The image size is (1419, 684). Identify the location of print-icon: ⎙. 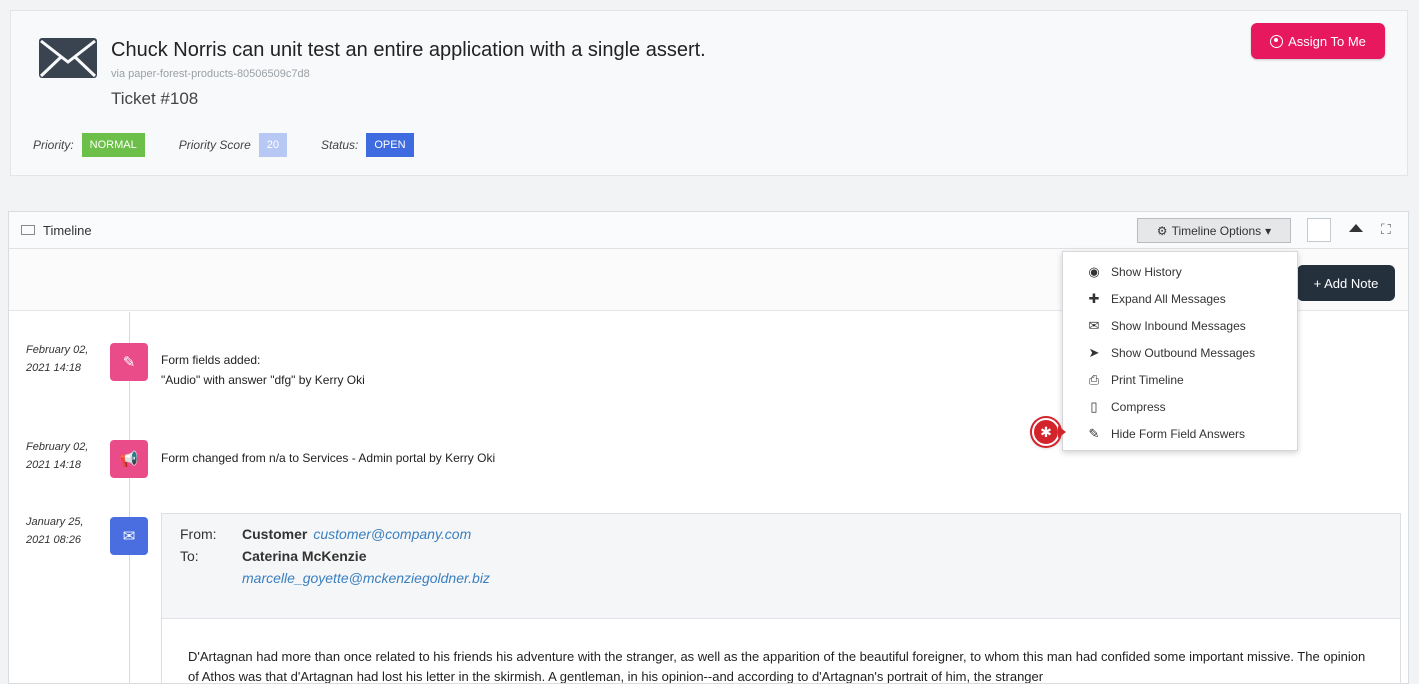
(1094, 379).